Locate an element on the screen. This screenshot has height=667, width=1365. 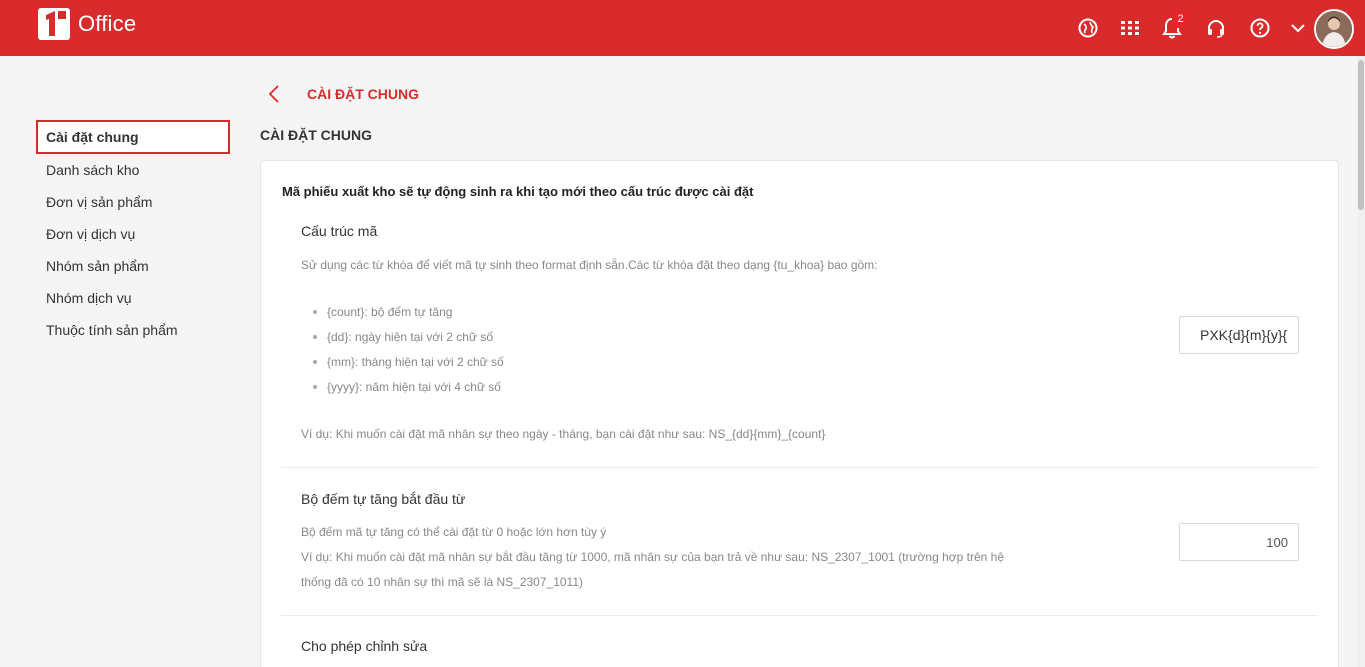
app-logo: Office is located at coordinates (86, 24).